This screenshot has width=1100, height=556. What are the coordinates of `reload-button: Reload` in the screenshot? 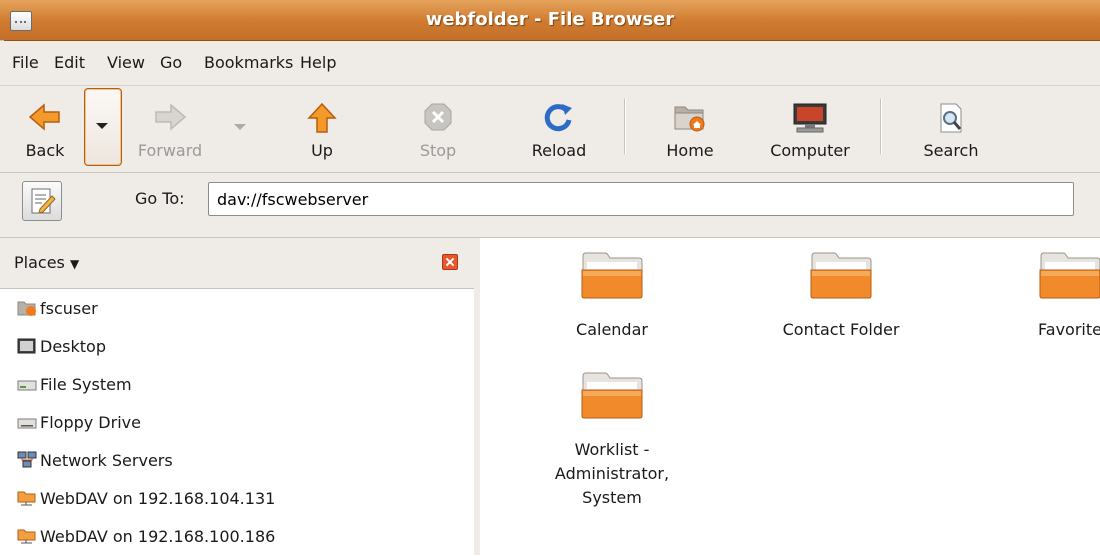 It's located at (559, 129).